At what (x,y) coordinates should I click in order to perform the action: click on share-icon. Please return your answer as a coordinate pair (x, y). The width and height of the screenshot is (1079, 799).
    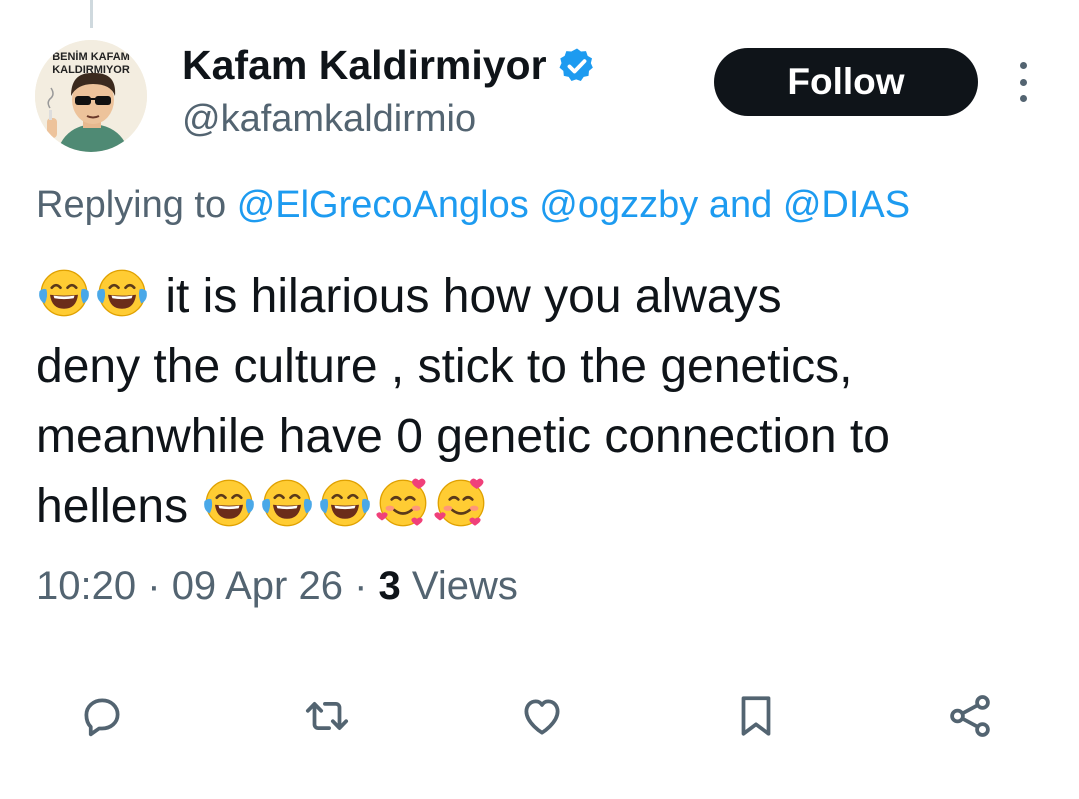
    Looking at the image, I should click on (970, 716).